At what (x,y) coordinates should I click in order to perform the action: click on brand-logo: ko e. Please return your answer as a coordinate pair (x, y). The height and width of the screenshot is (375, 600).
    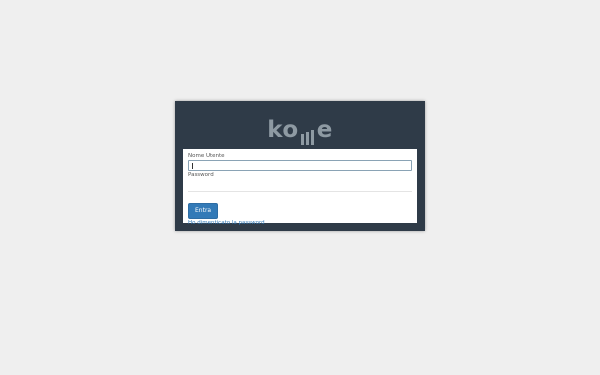
    Looking at the image, I should click on (300, 130).